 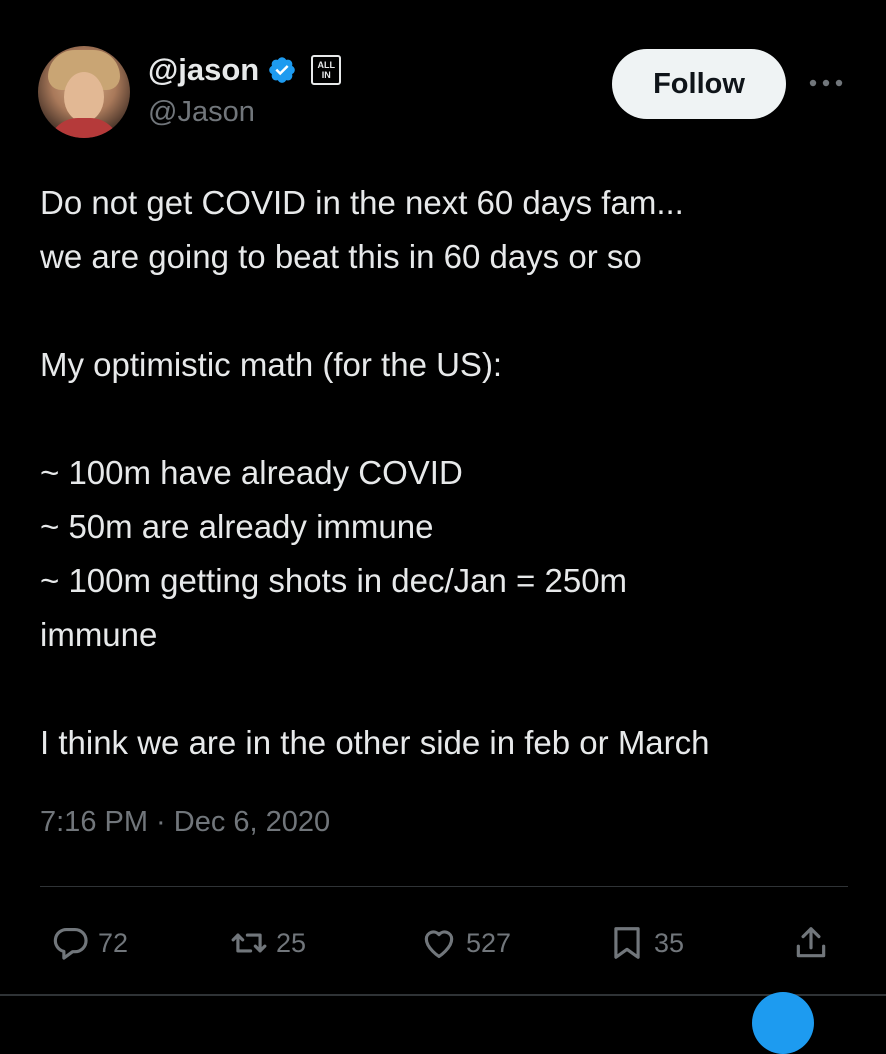 I want to click on tweet-line: ~ 100m getting shots in dec/Jan = 250m, so click(x=334, y=580).